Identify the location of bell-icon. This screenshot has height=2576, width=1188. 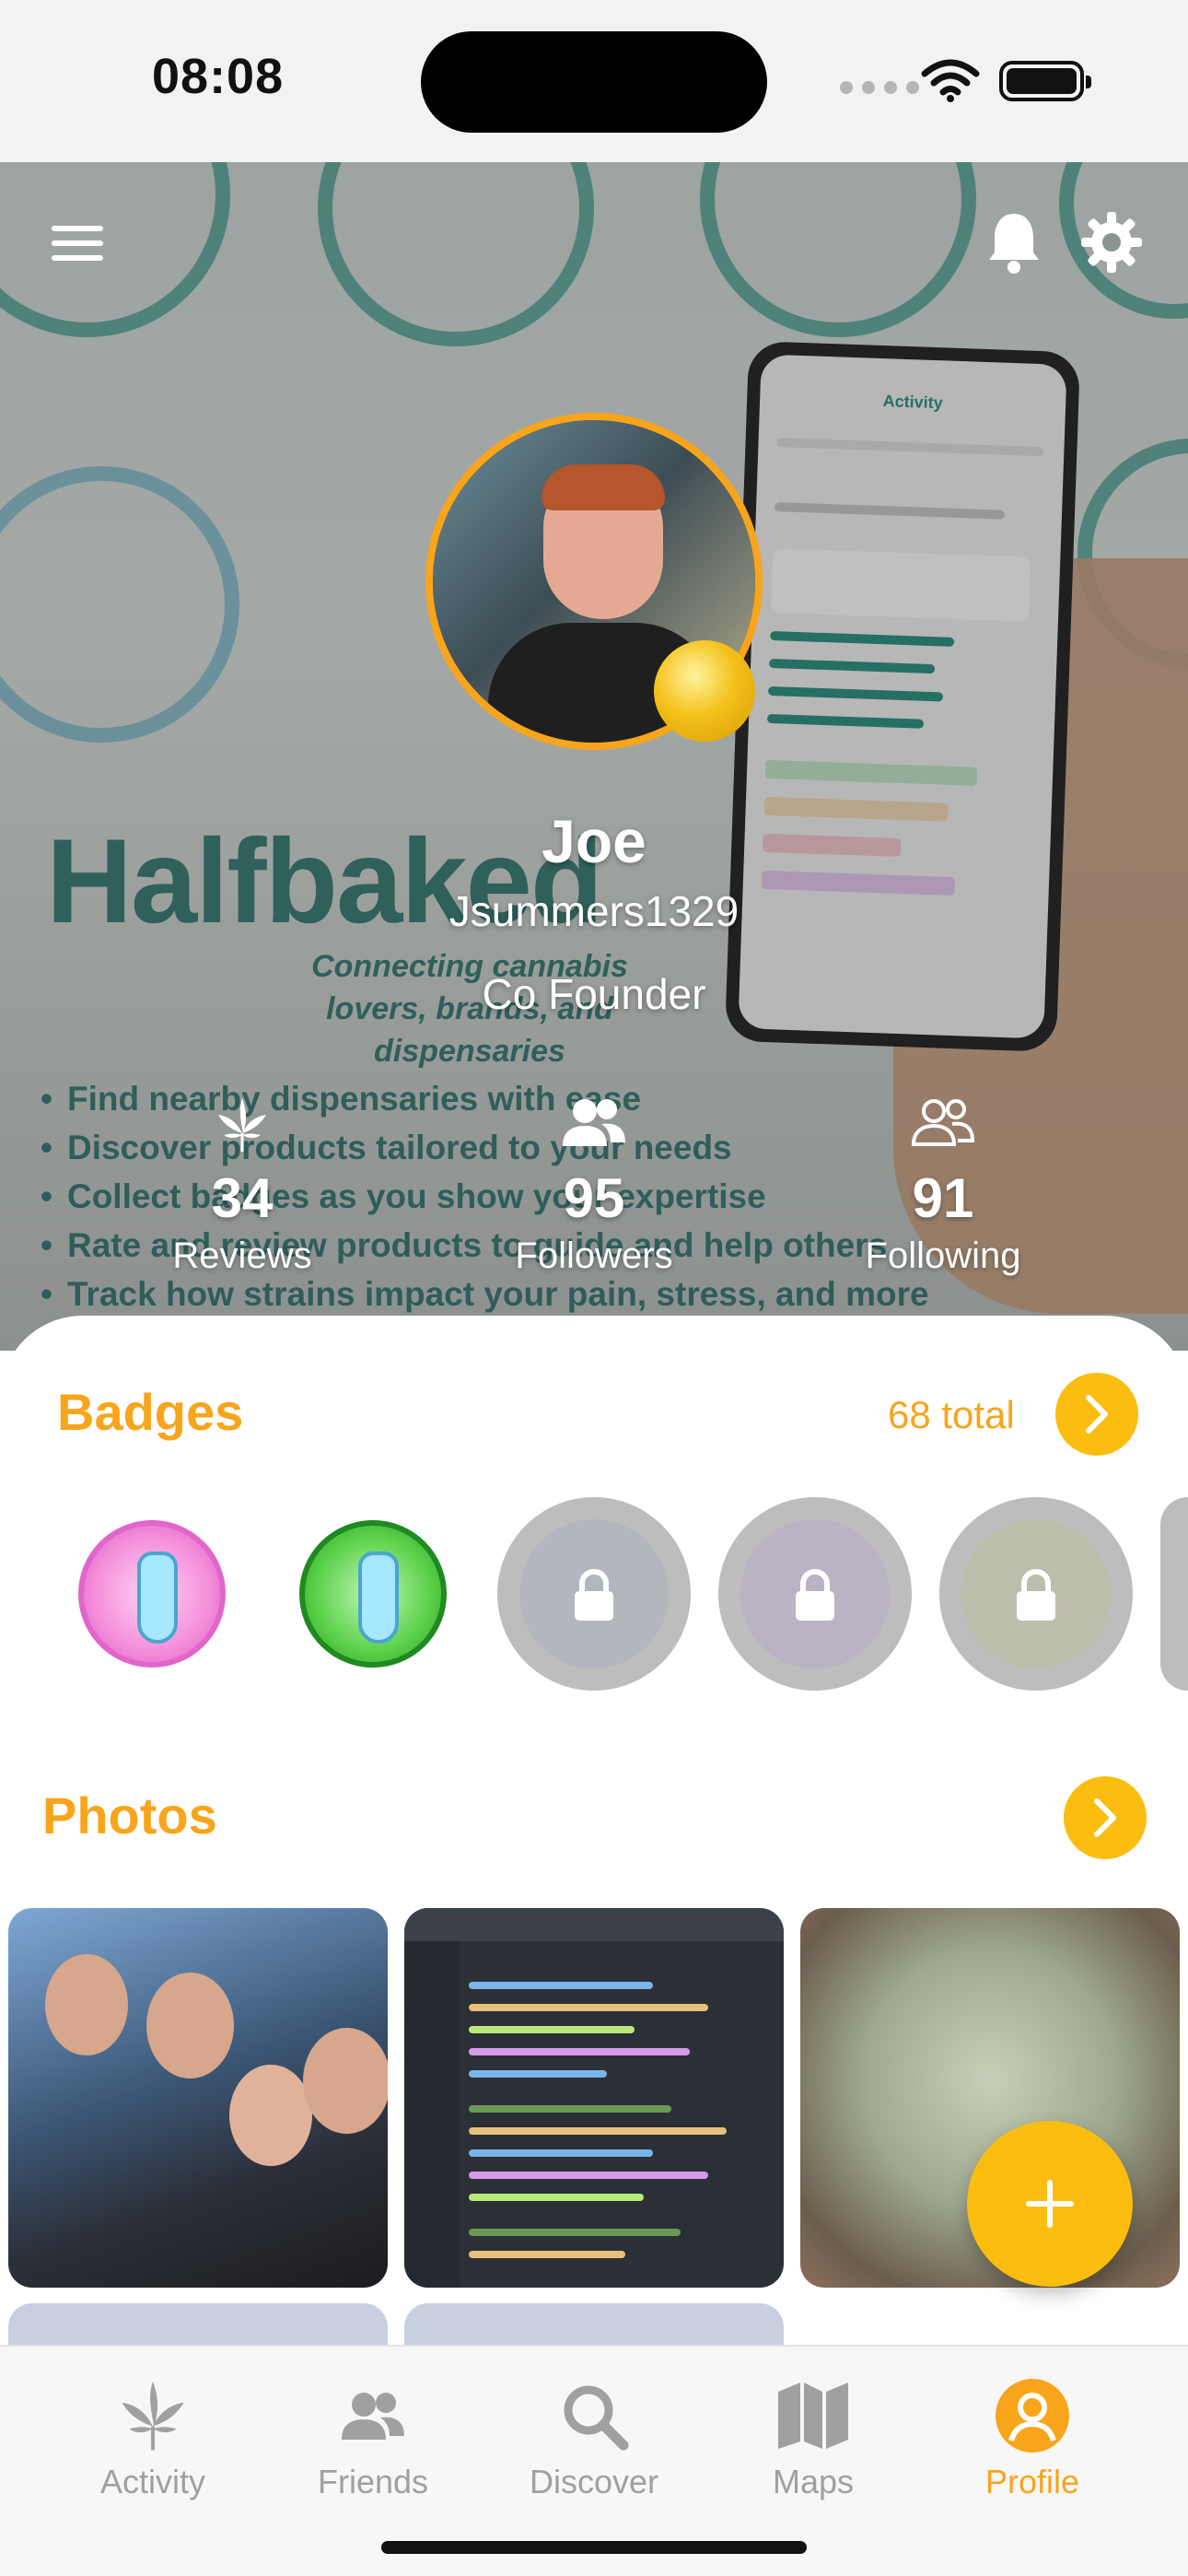
(1013, 243).